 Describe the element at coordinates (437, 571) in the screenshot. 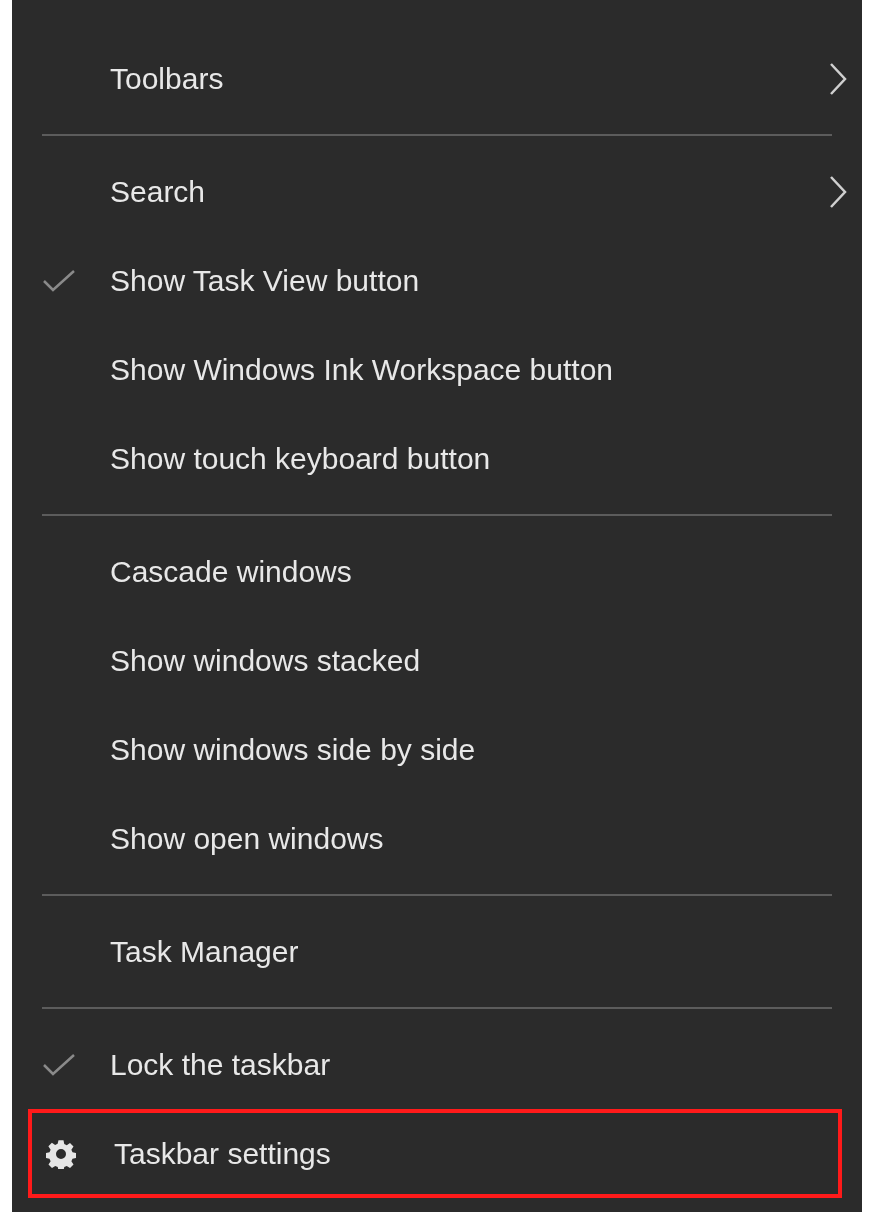

I see `menu-item: Cascade windows` at that location.